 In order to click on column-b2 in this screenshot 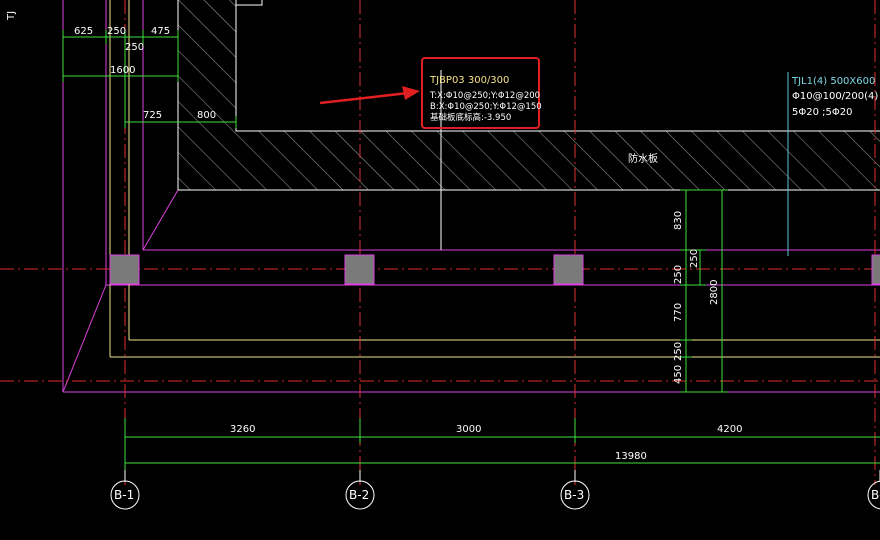, I will do `click(359, 269)`.